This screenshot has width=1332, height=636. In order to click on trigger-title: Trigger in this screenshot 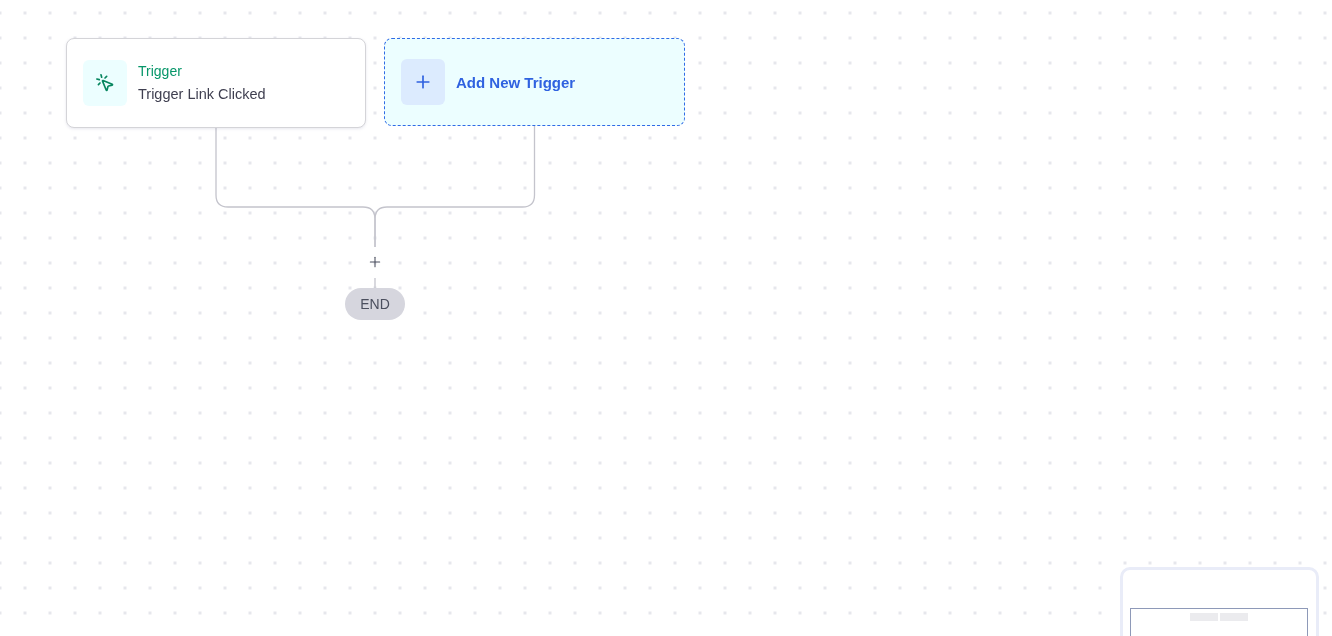, I will do `click(160, 71)`.